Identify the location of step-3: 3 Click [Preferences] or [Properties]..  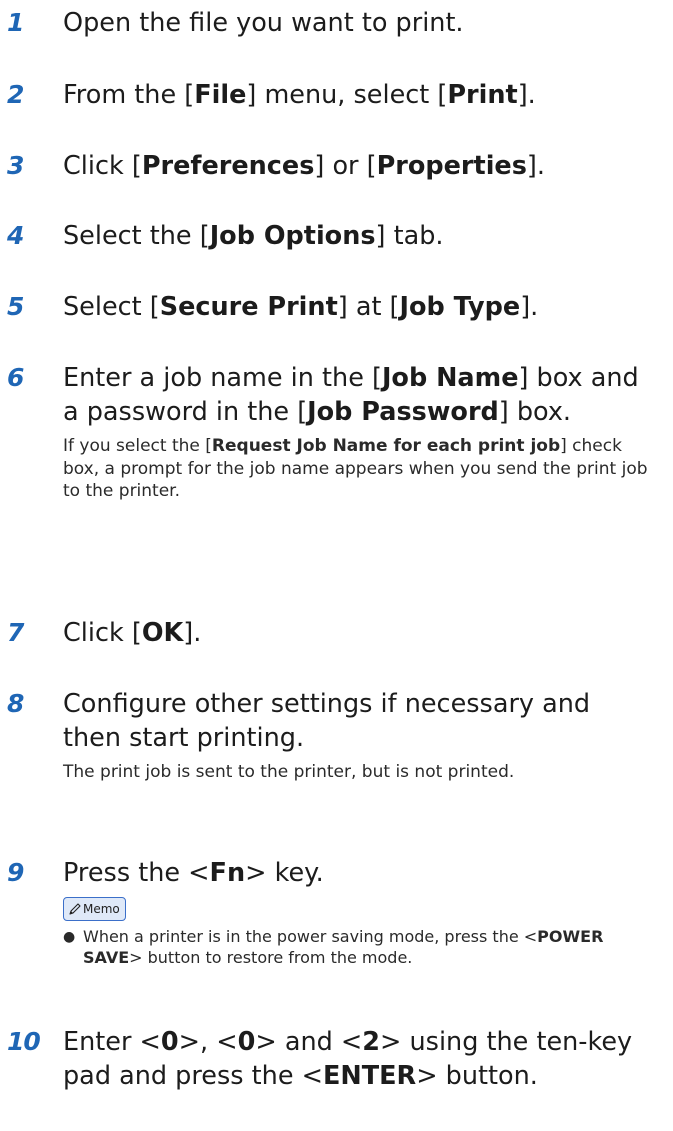
(272, 166).